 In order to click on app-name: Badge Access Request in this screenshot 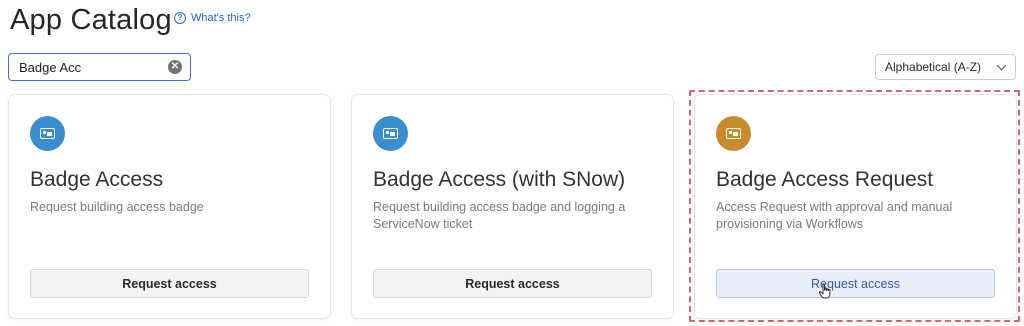, I will do `click(825, 179)`.